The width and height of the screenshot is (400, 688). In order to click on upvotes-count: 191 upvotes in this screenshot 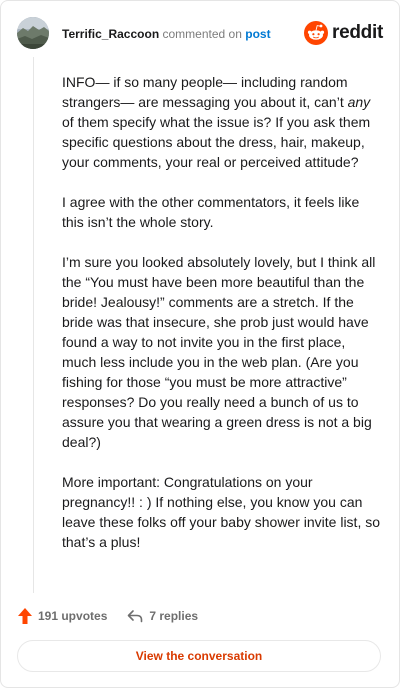, I will do `click(73, 616)`.